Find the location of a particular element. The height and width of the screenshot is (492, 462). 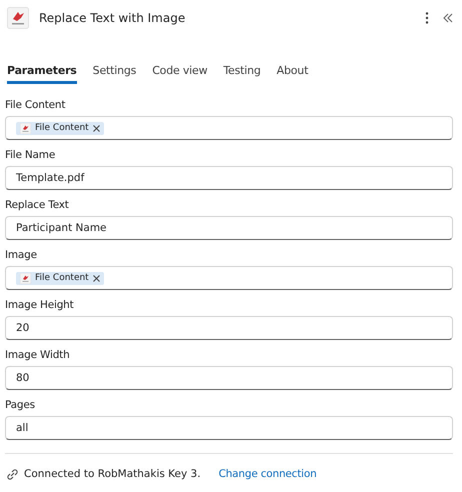

change-connection-link: Change connection is located at coordinates (267, 474).